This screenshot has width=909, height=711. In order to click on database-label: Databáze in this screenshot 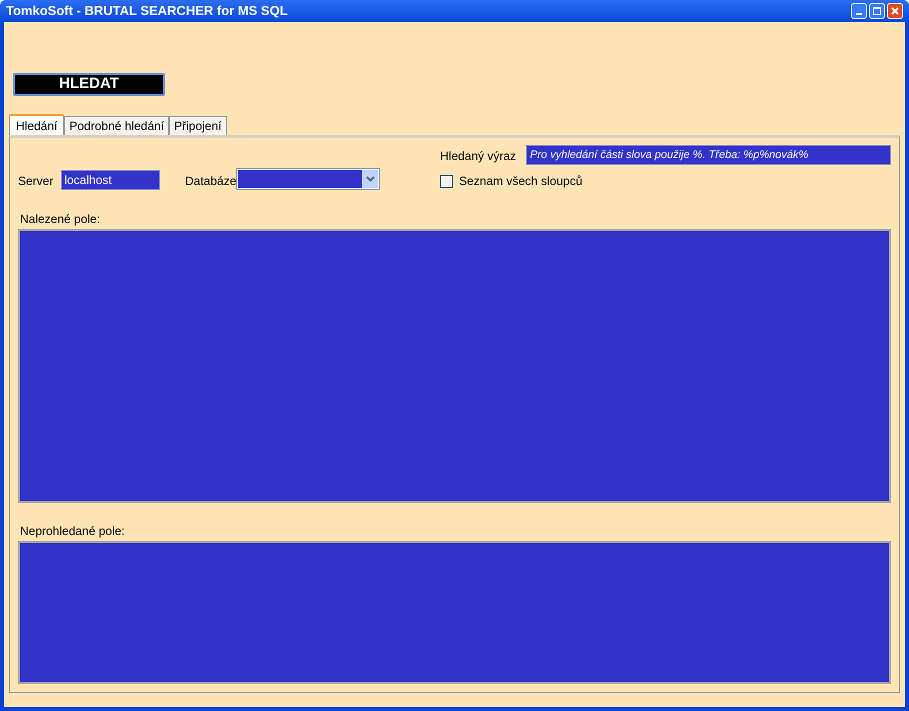, I will do `click(210, 181)`.